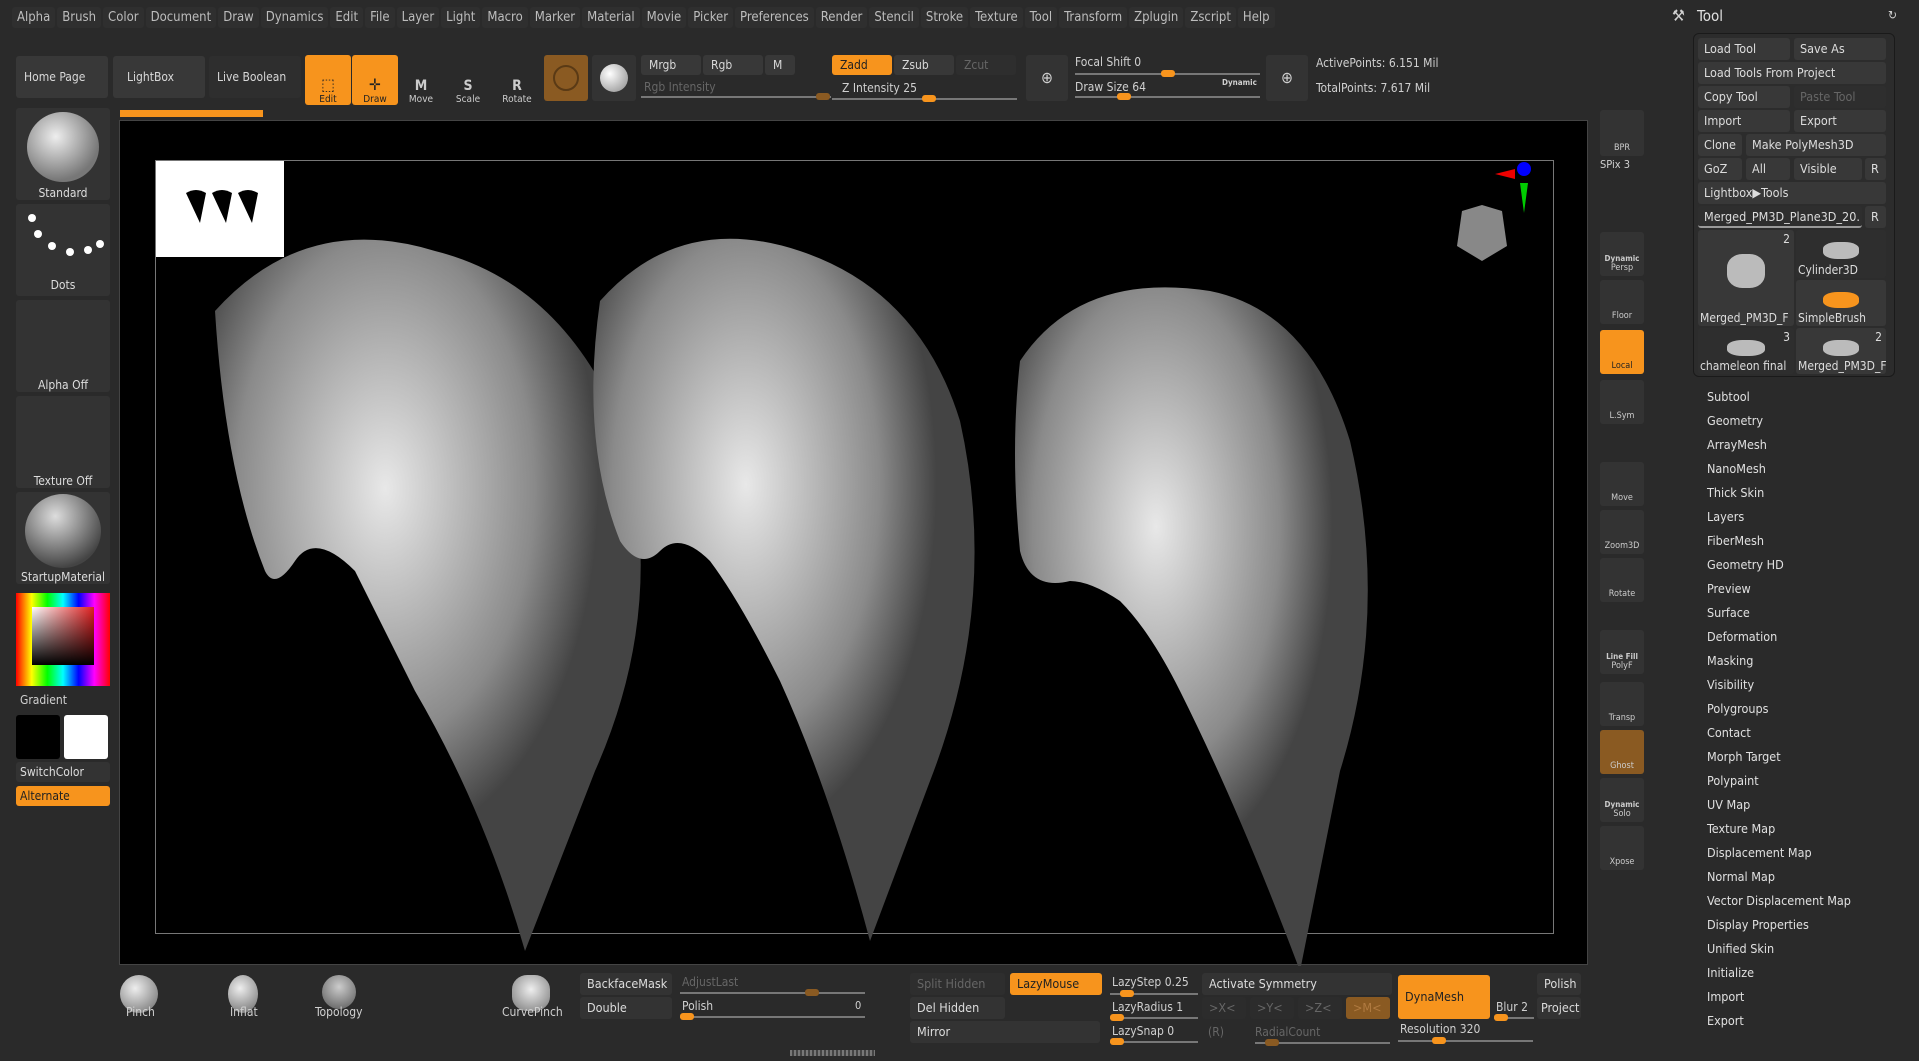  What do you see at coordinates (62, 77) in the screenshot?
I see `home-page-button: Home Page` at bounding box center [62, 77].